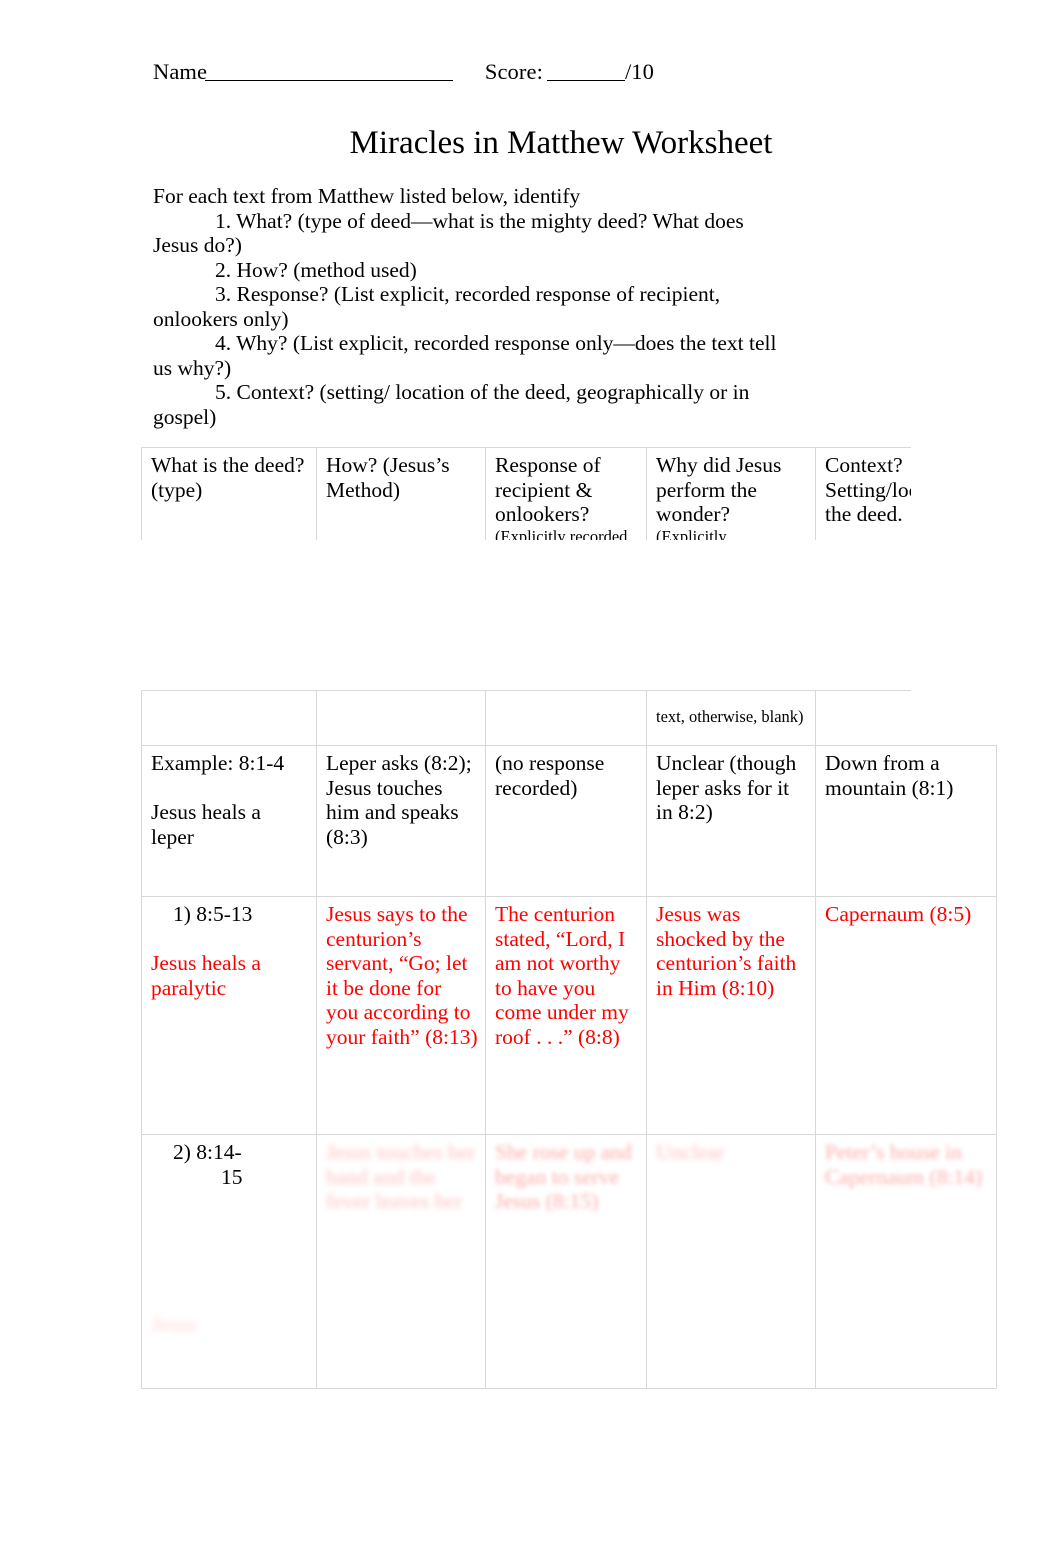 This screenshot has height=1561, width=1062. Describe the element at coordinates (207, 1152) in the screenshot. I see `row-2-reference: 2) 8:14-` at that location.